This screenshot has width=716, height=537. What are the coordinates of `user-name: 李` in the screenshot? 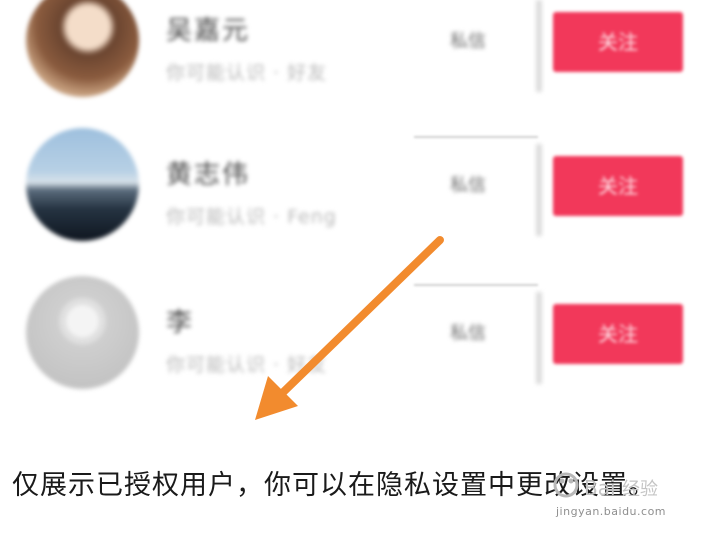 It's located at (180, 323).